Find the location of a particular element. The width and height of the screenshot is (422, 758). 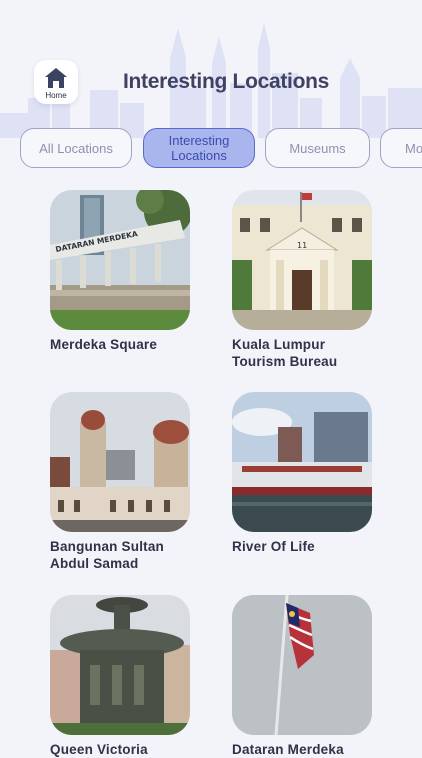

location-card-dataran-merdeka: Dataran Merdeka is located at coordinates (302, 676).